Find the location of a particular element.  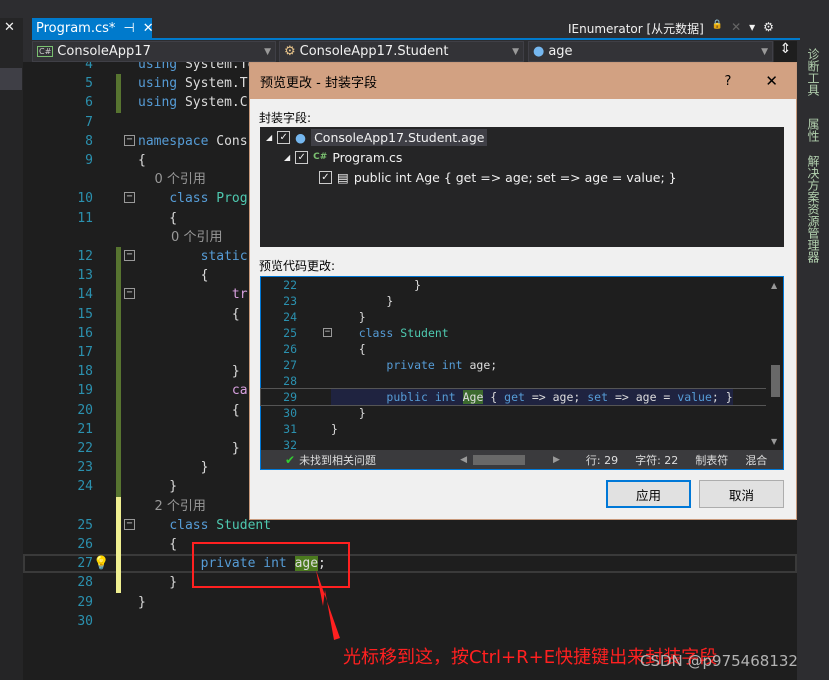

help-button: ? is located at coordinates (728, 81).